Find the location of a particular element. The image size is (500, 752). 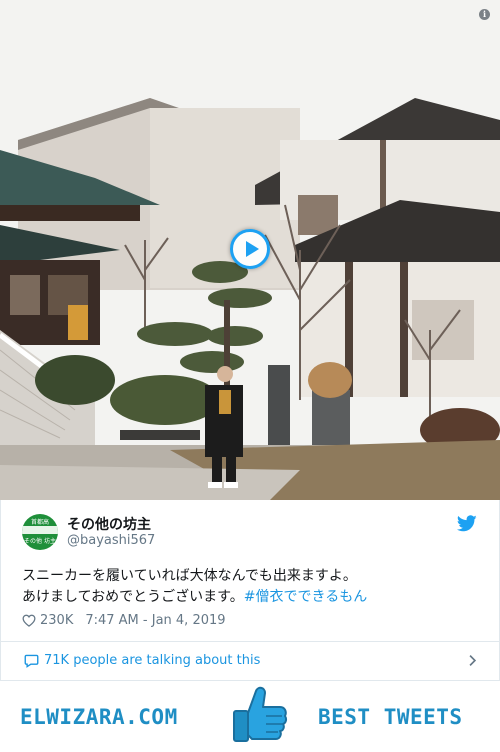

tweet-text-line1: スニーカーを履いていれば大体なんでも出来ますよ。 is located at coordinates (189, 576).